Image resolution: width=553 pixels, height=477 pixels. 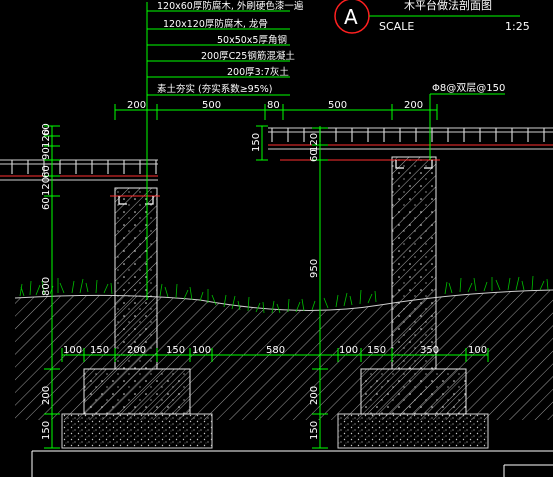 I want to click on top-dim-1: 200, so click(x=136, y=105).